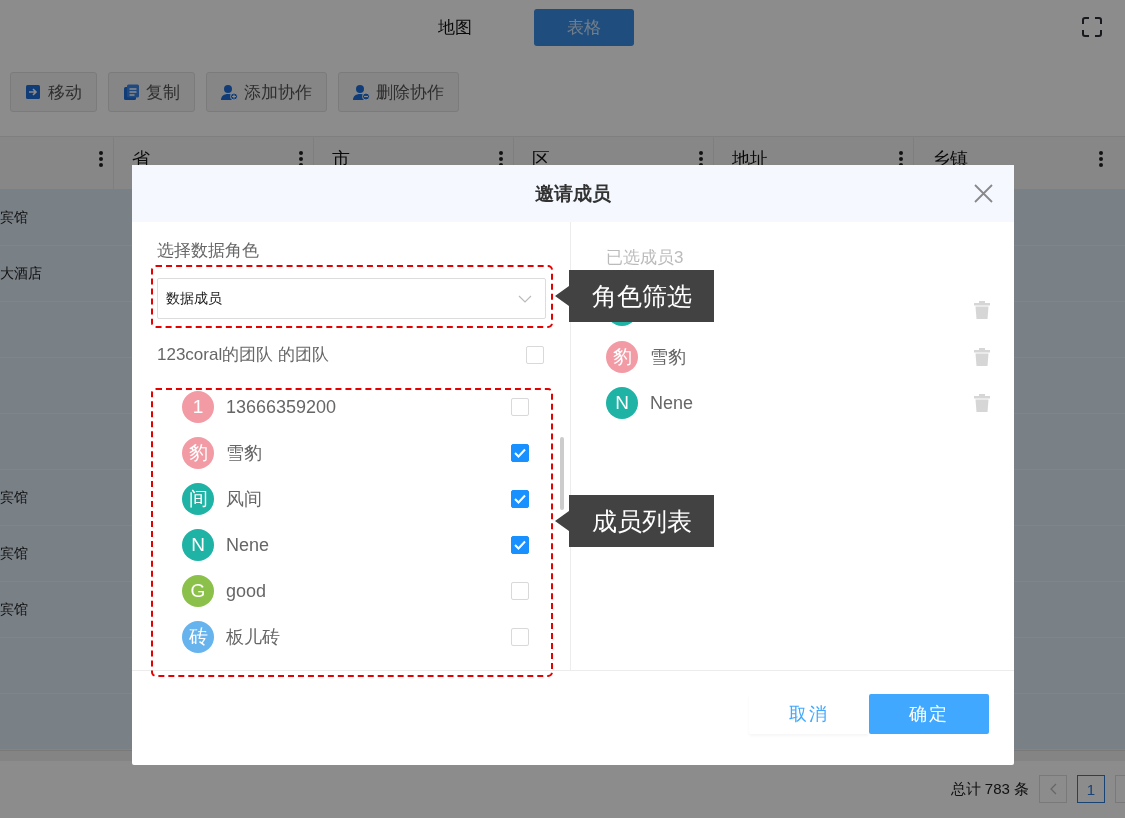 The image size is (1125, 818). Describe the element at coordinates (208, 250) in the screenshot. I see `field-label: 选择数据角色` at that location.